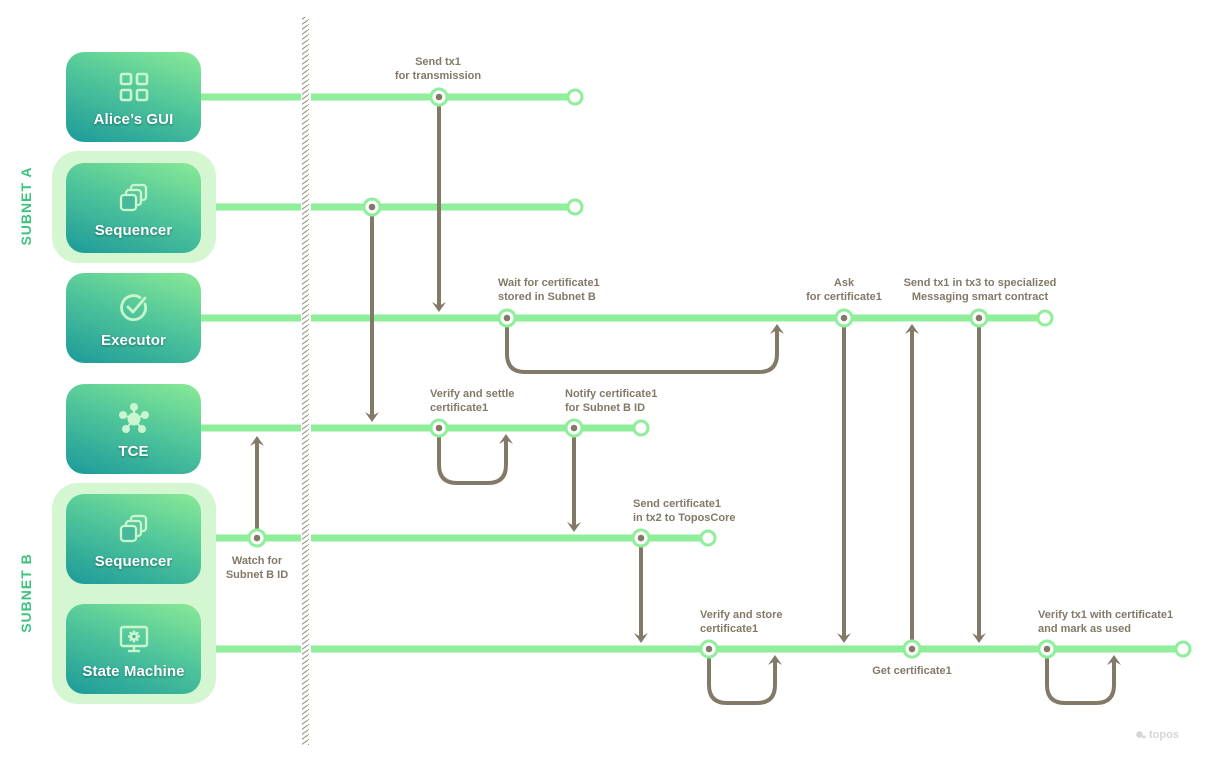 The image size is (1216, 766). I want to click on step-get-cert: Get certificate1, so click(912, 671).